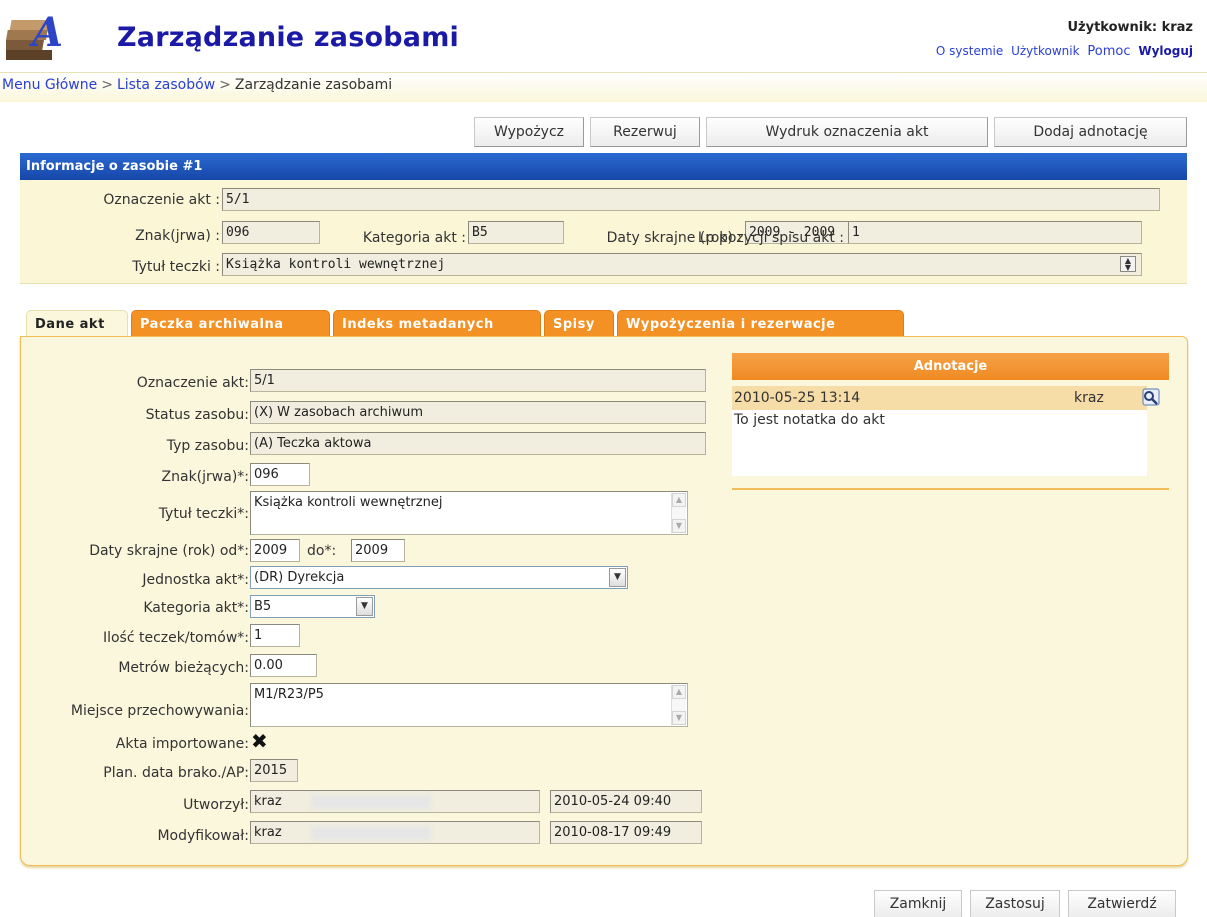 The height and width of the screenshot is (917, 1207). What do you see at coordinates (274, 770) in the screenshot?
I see `plan-field: 2015` at bounding box center [274, 770].